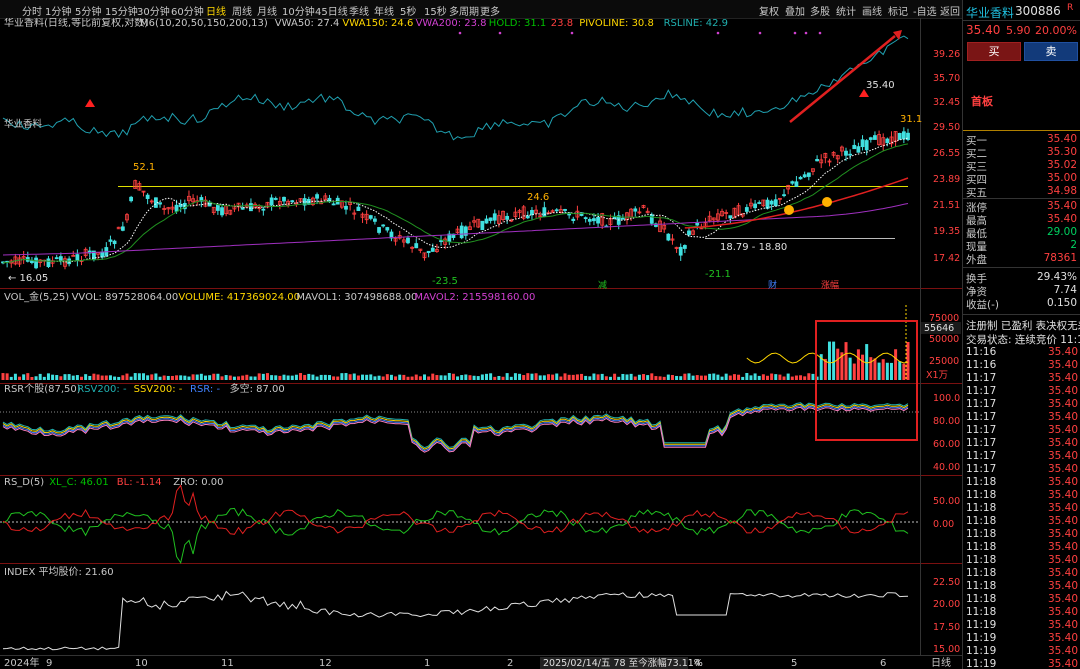 This screenshot has width=1080, height=669. What do you see at coordinates (1022, 192) in the screenshot?
I see `quote-row: 买五 34.98` at bounding box center [1022, 192].